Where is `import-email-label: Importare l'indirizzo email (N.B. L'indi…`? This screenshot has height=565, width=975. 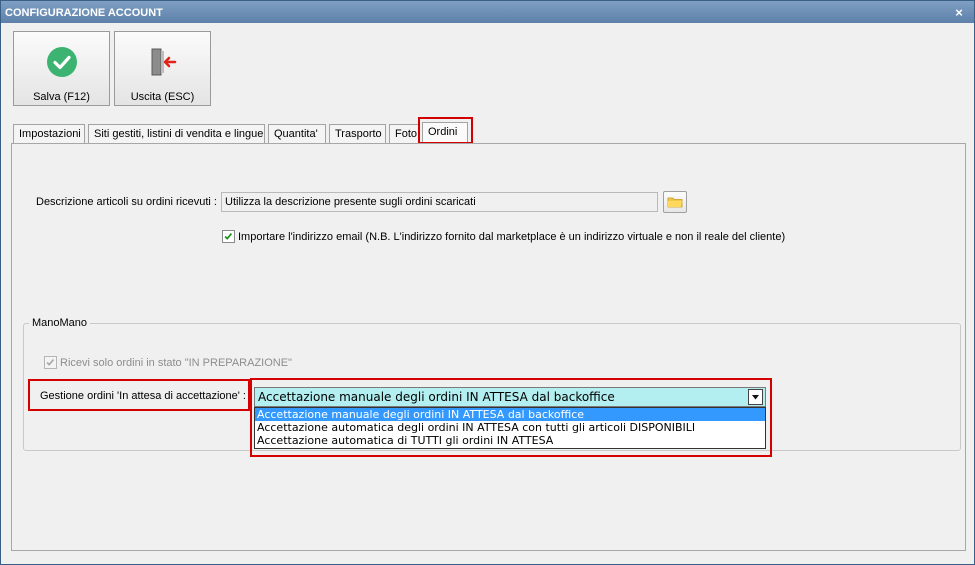 import-email-label: Importare l'indirizzo email (N.B. L'indi… is located at coordinates (512, 237).